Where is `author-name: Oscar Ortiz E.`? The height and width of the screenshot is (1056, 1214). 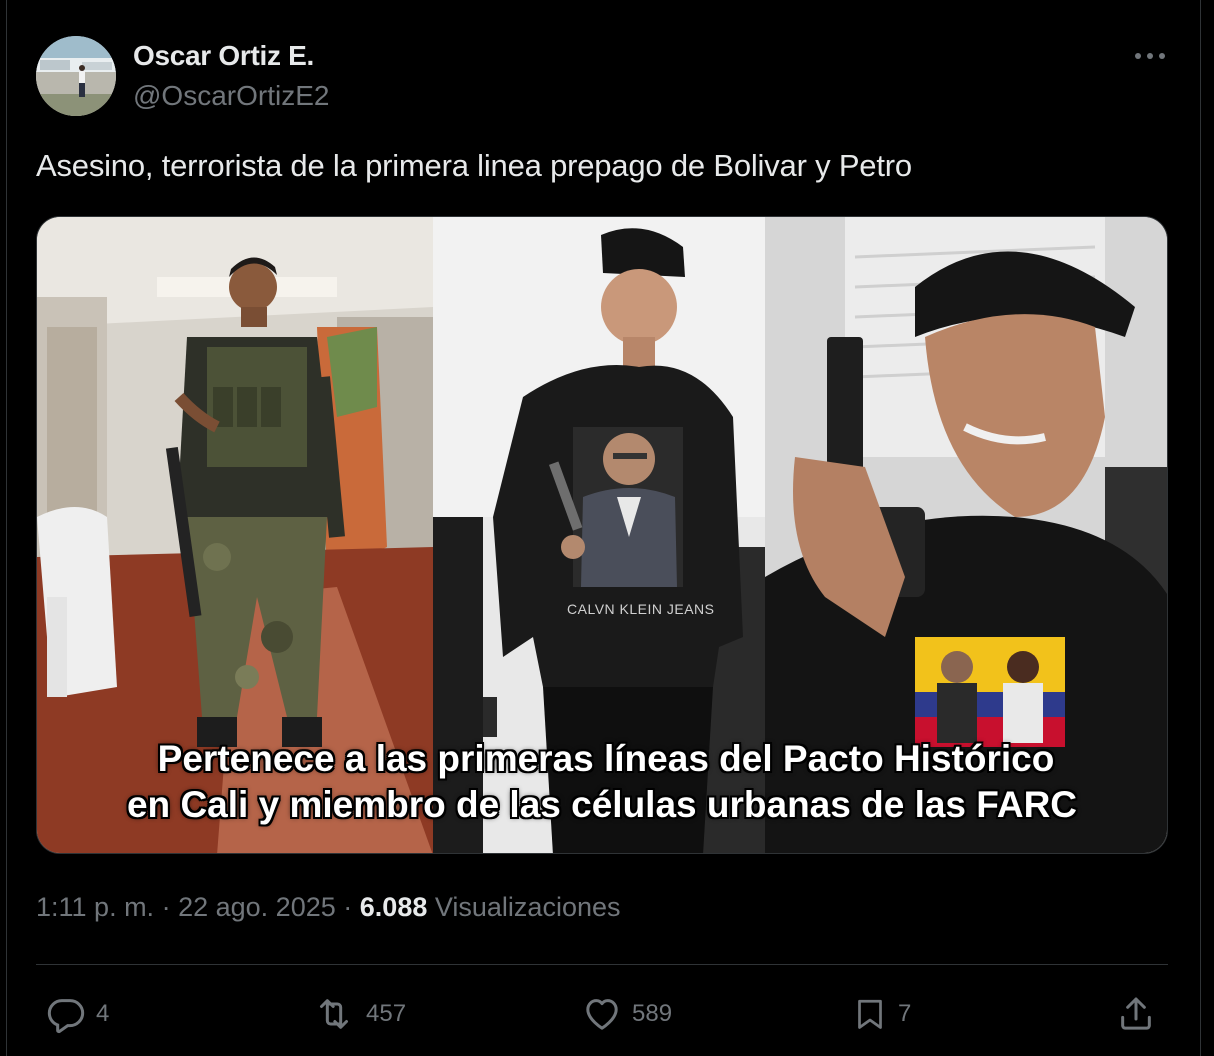 author-name: Oscar Ortiz E. is located at coordinates (223, 56).